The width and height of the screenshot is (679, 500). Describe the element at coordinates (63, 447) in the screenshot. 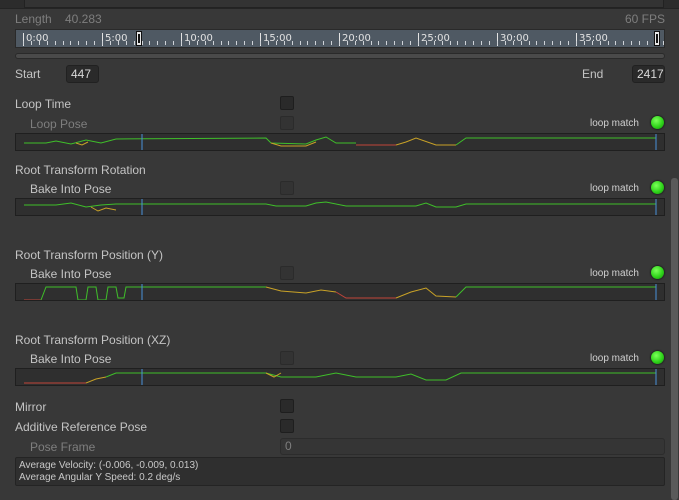

I see `pose-frame-label: Pose Frame` at that location.